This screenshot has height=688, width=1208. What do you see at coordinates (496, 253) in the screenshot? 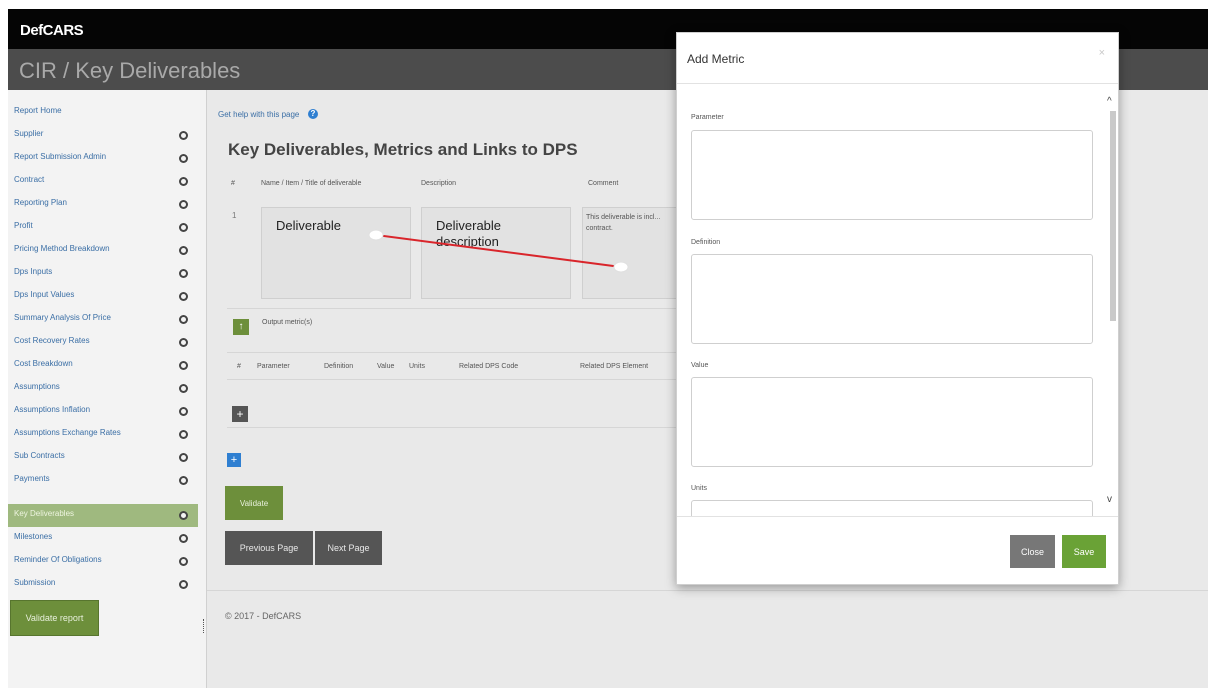
I see `deliverable-description-field: Deliverable description` at bounding box center [496, 253].